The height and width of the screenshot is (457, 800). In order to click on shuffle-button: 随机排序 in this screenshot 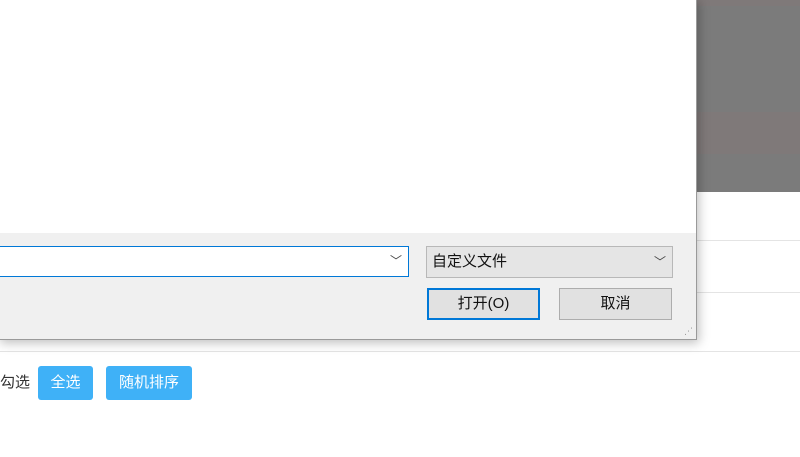, I will do `click(149, 383)`.